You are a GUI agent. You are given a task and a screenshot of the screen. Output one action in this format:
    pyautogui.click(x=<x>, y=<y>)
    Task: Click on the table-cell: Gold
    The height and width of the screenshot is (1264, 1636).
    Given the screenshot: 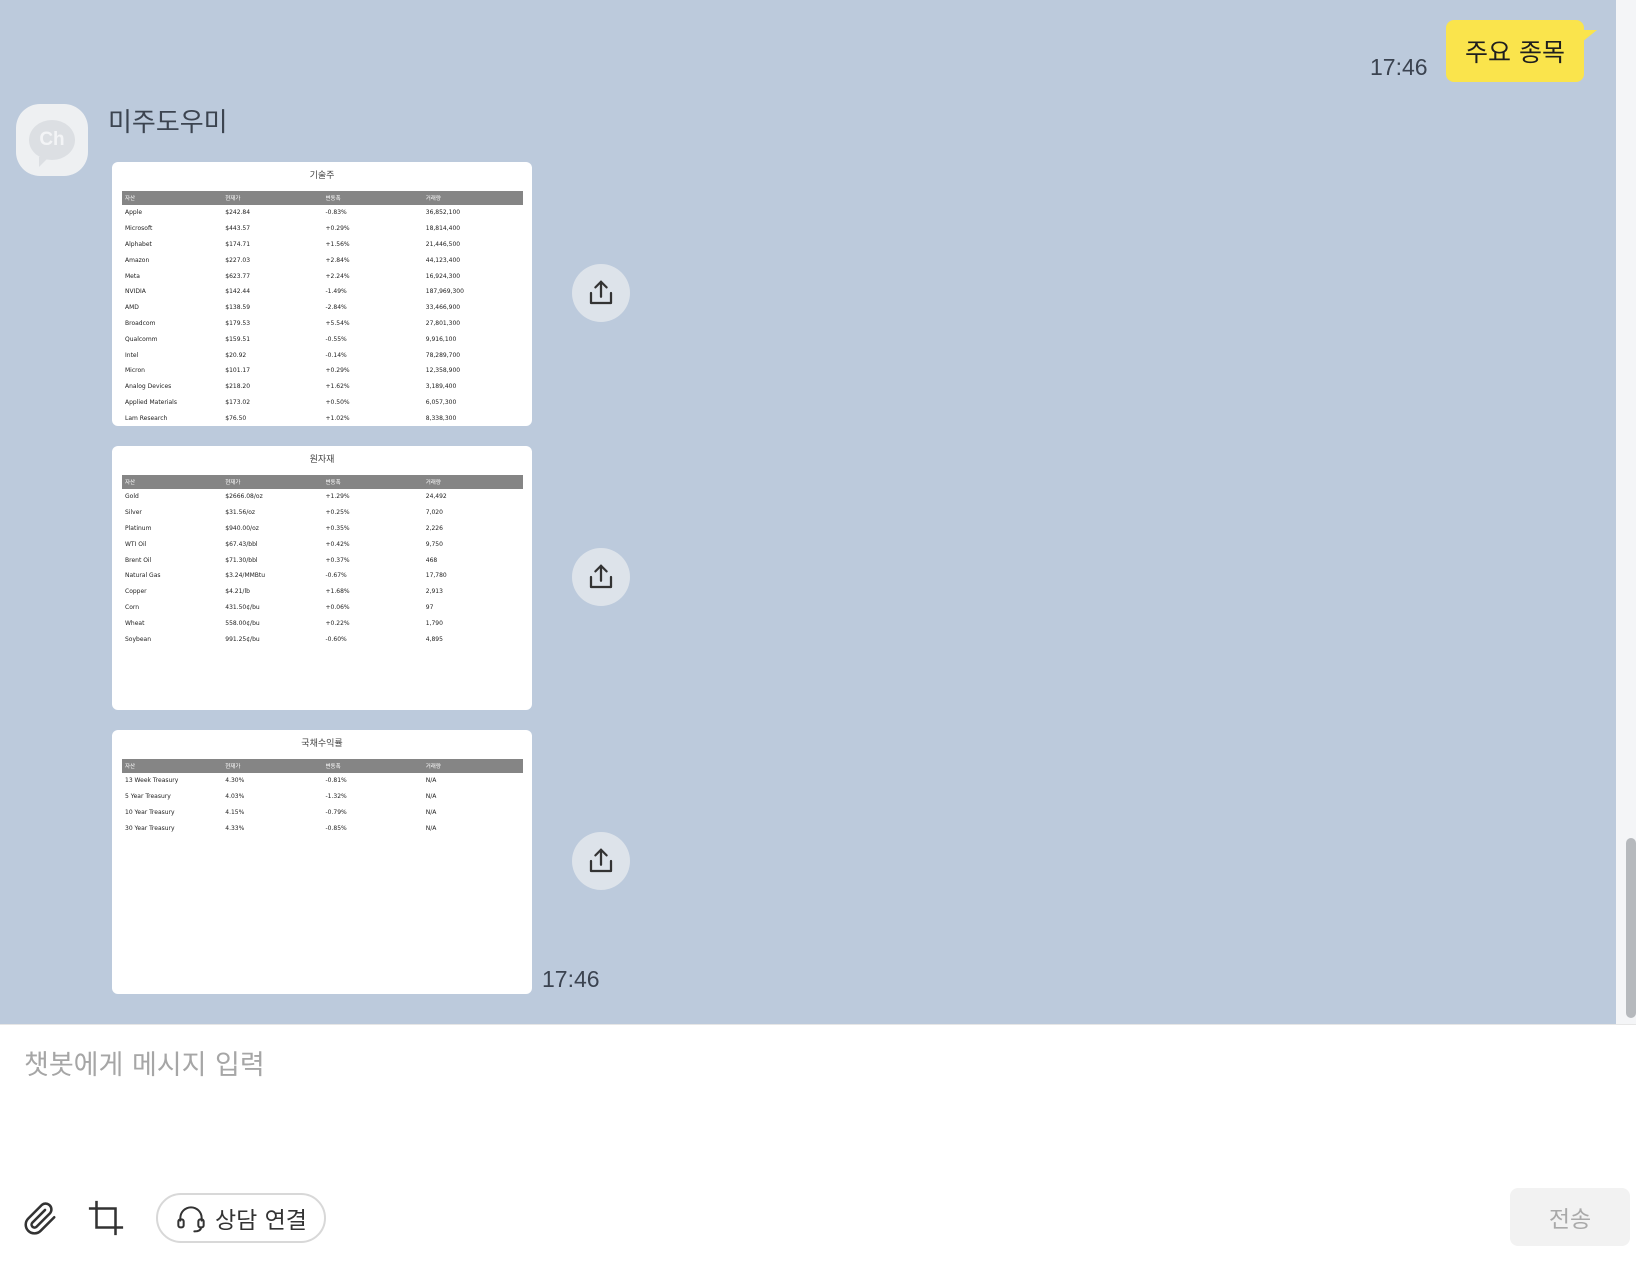 What is the action you would take?
    pyautogui.click(x=132, y=497)
    